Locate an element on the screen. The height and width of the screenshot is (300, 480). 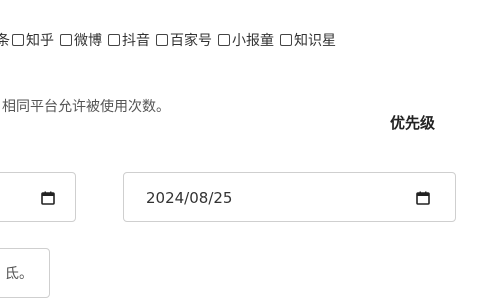
start-date-input is located at coordinates (38, 197).